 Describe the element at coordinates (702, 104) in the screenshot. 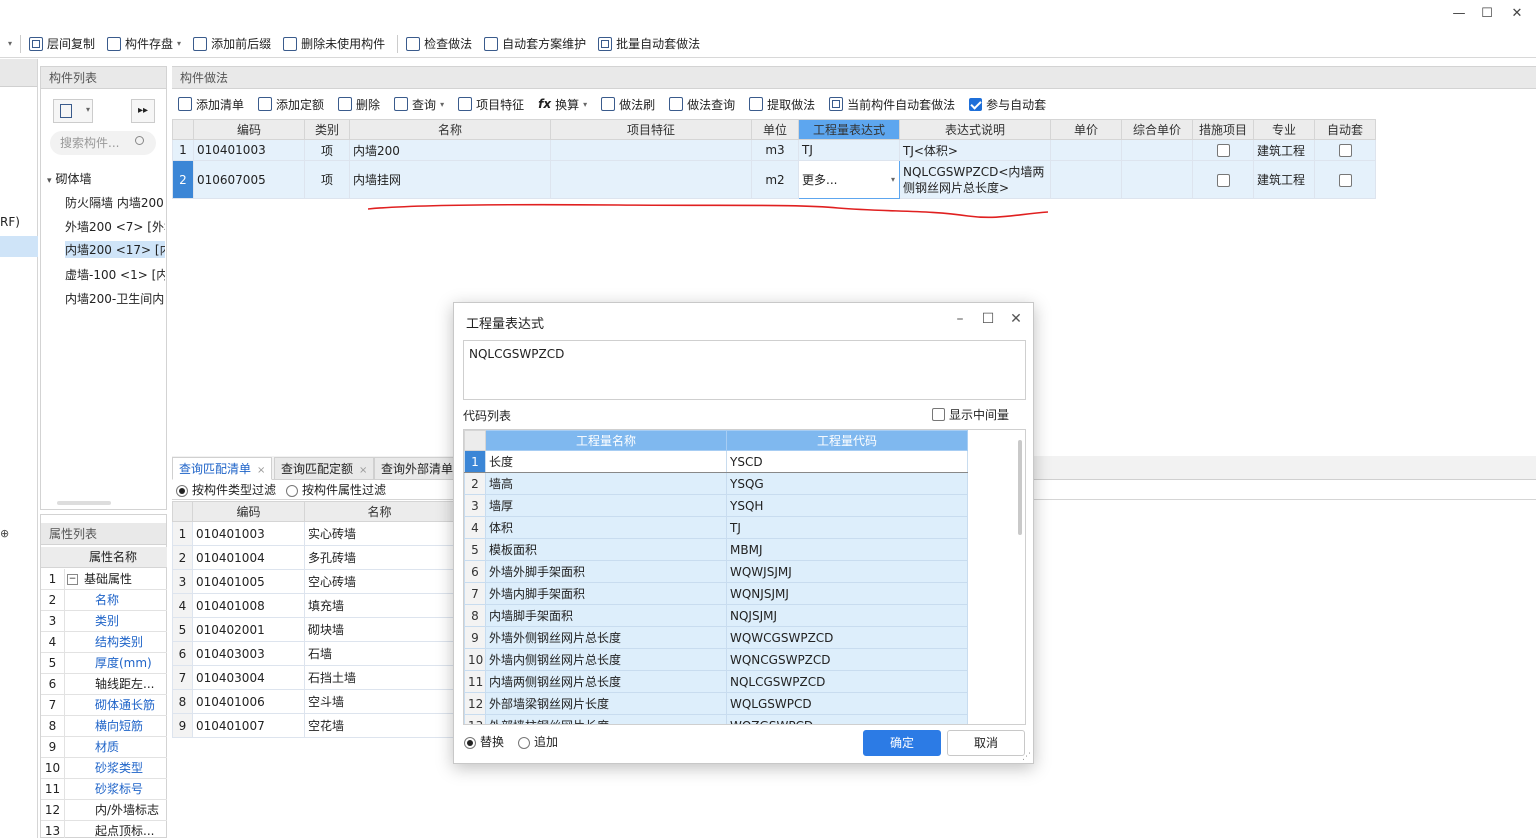

I see `method-query-button: 做法查询` at that location.